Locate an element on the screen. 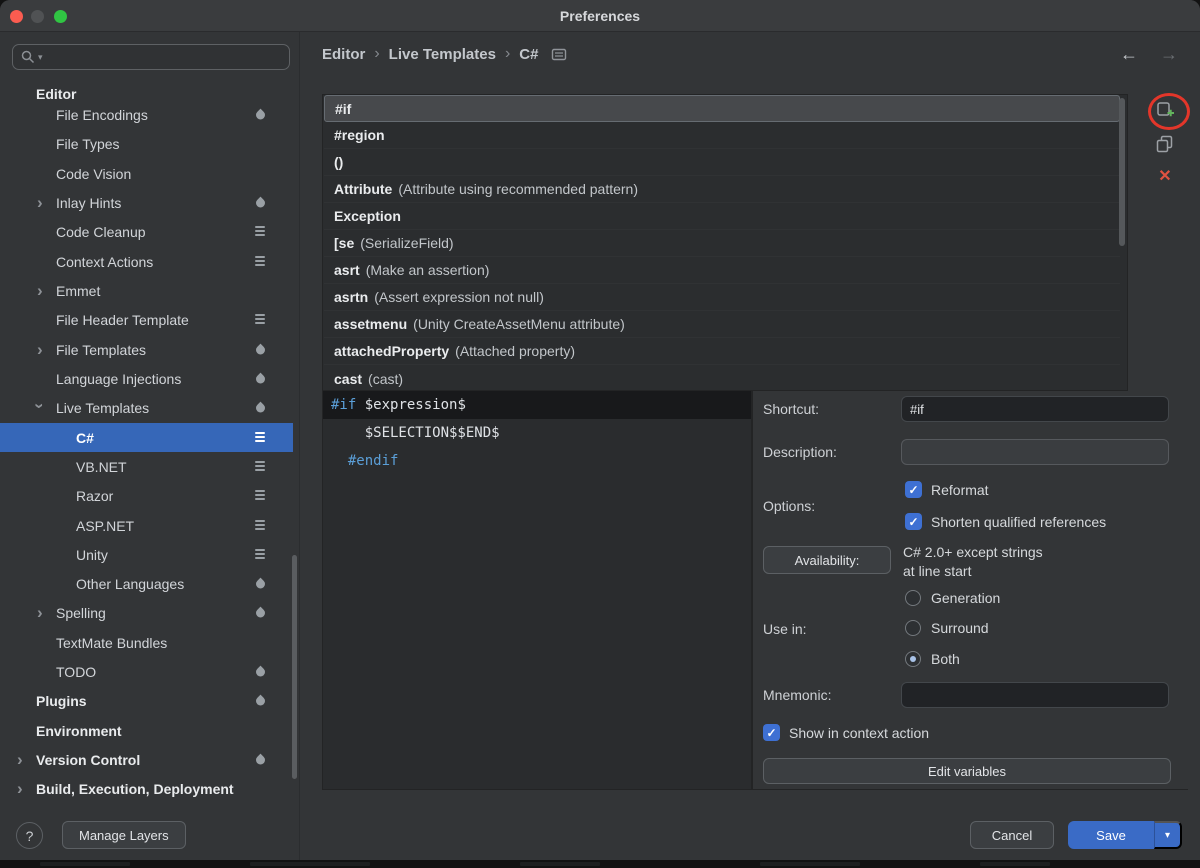 The image size is (1200, 868). sidebar-item-vbnet: VB.NET is located at coordinates (146, 466).